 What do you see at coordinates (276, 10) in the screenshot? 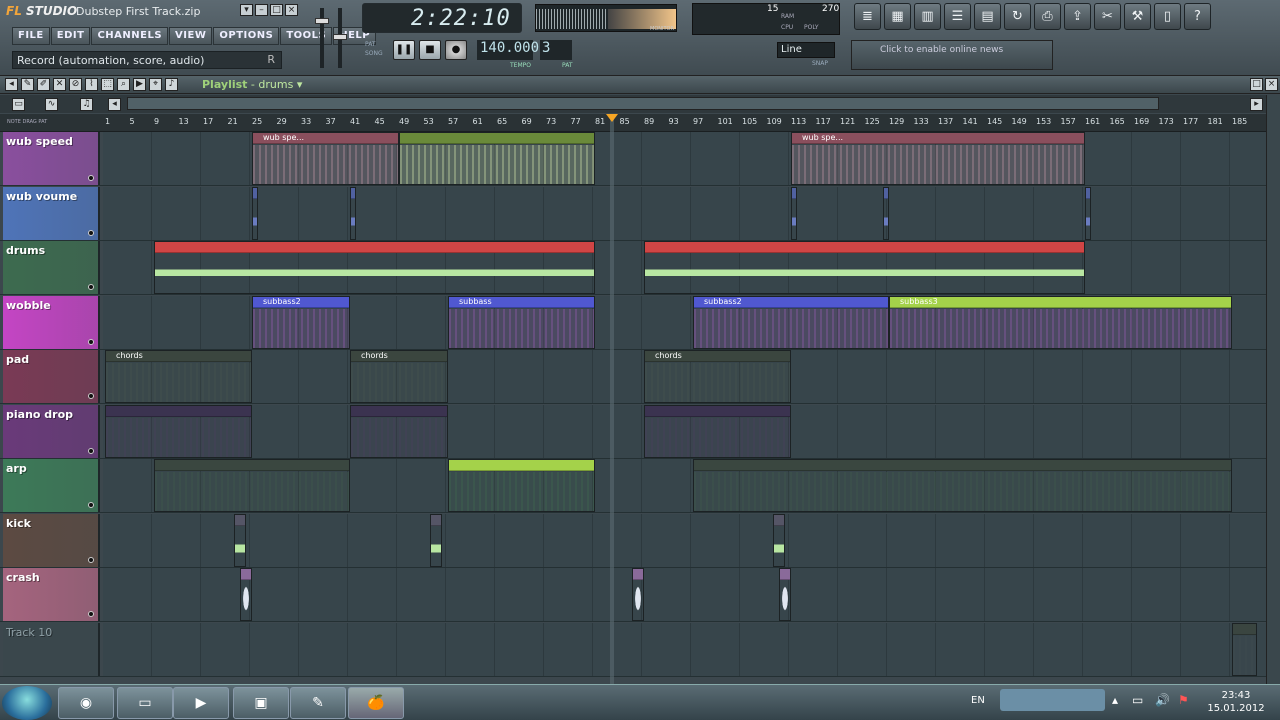
I see `restore-icon: □` at bounding box center [276, 10].